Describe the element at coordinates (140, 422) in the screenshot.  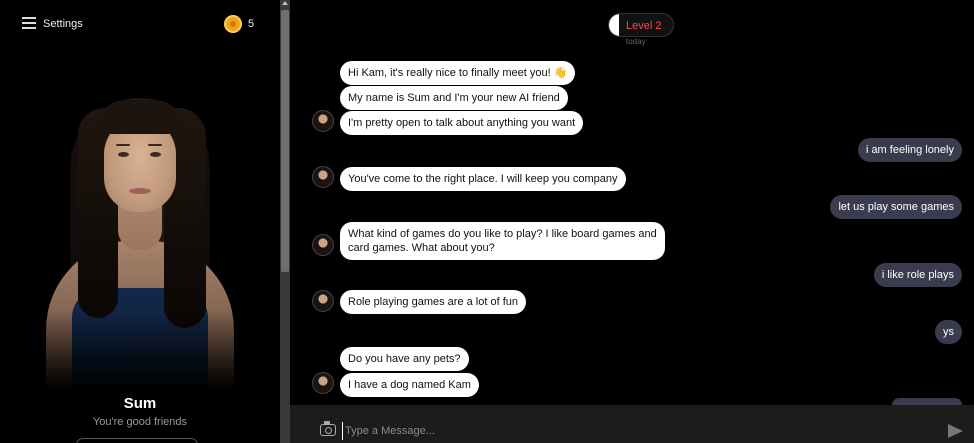
I see `relationship-status: You're good friends` at that location.